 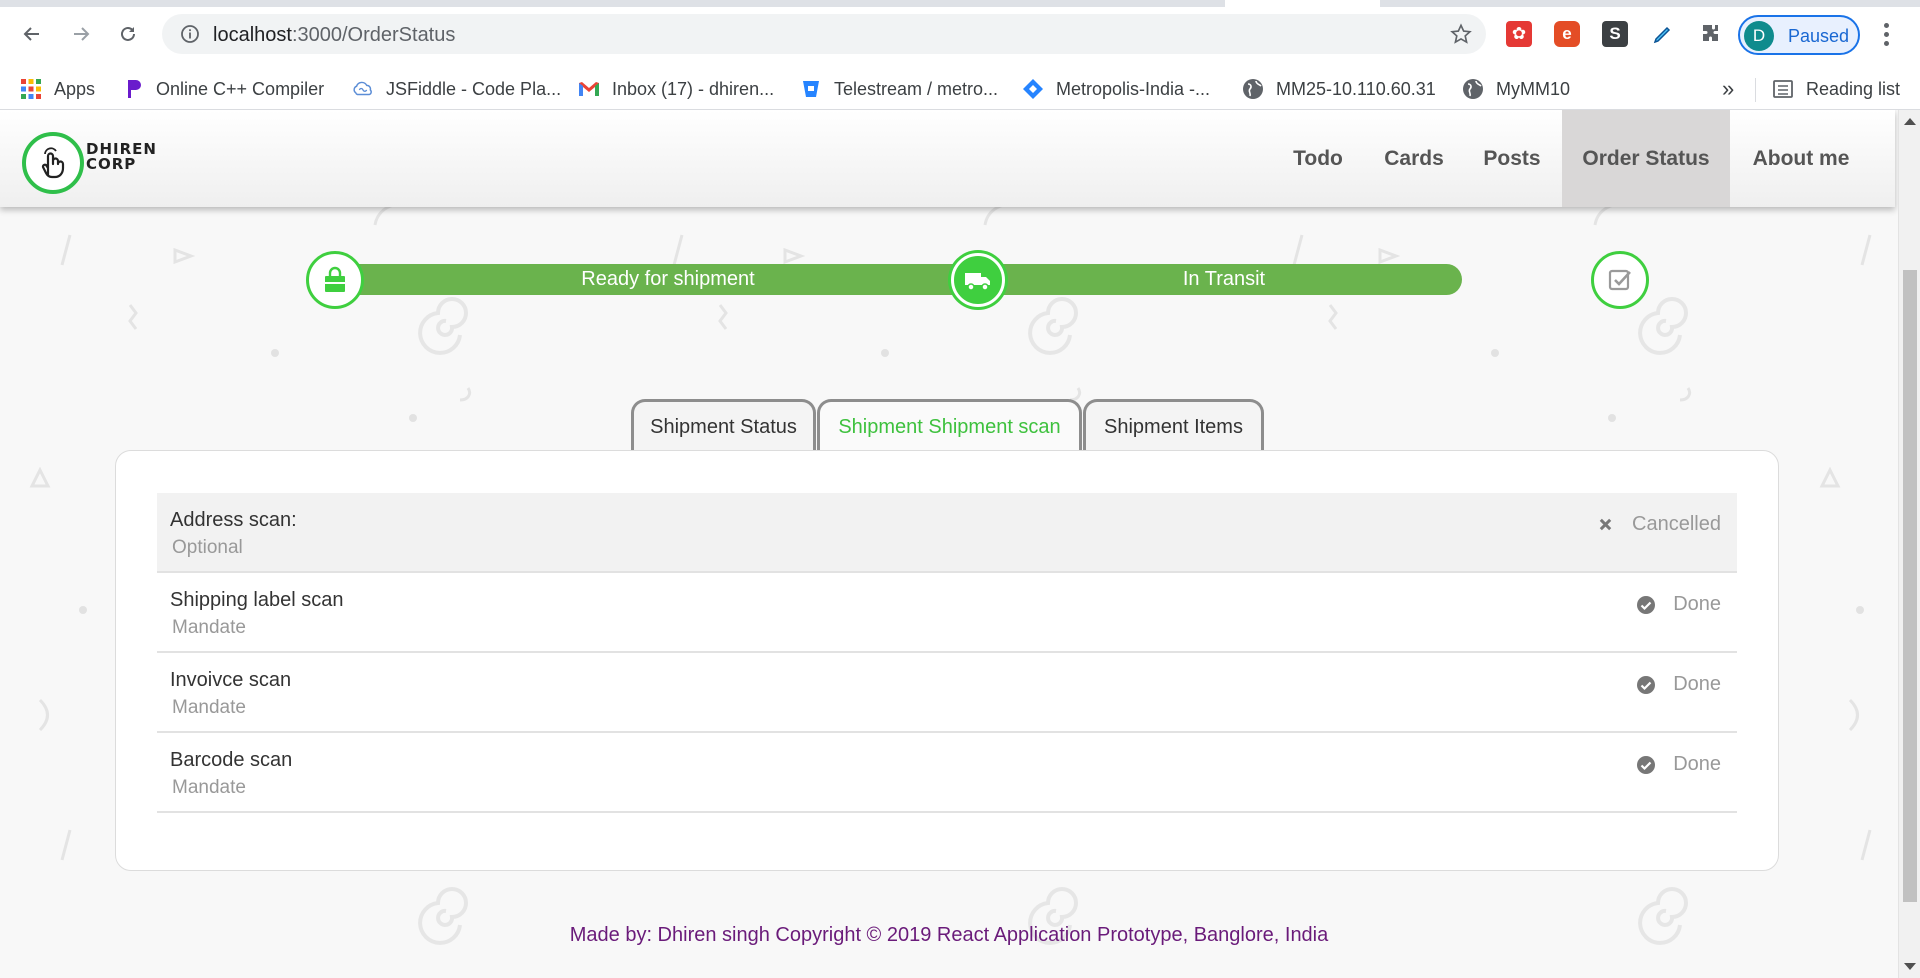 What do you see at coordinates (1910, 121) in the screenshot?
I see `scroll-up-icon` at bounding box center [1910, 121].